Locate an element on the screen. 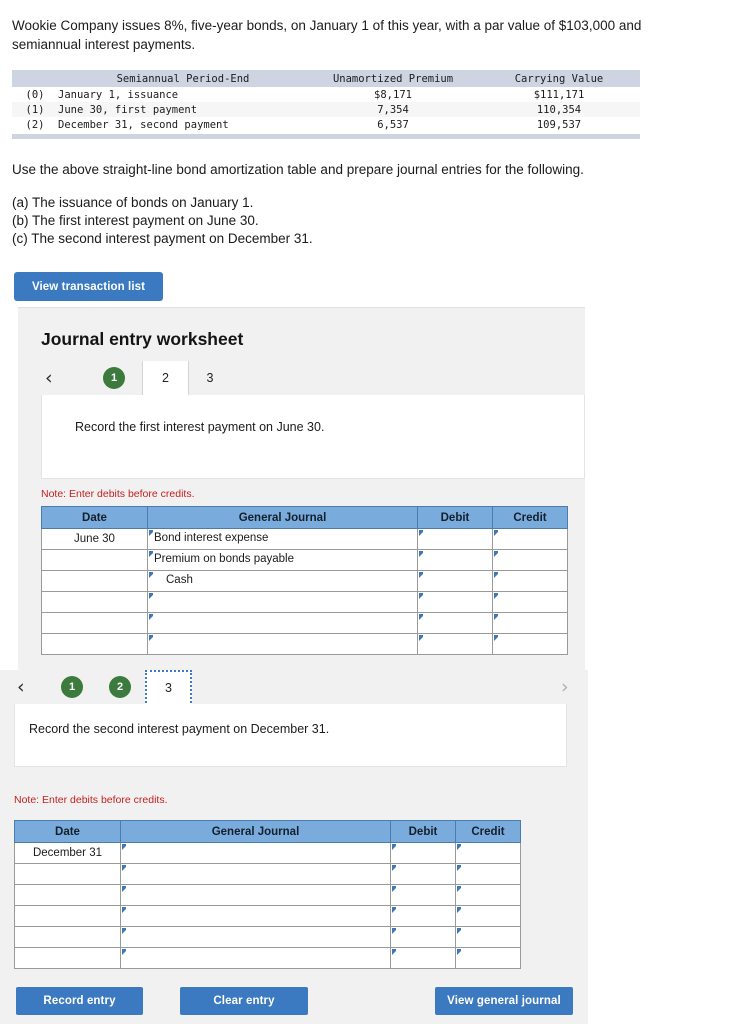 The image size is (733, 1024). amort-row-carrying-value: $111,171 is located at coordinates (559, 94).